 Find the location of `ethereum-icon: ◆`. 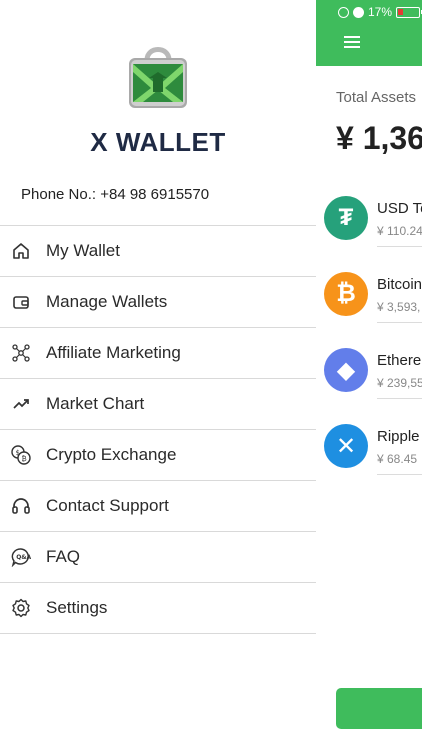

ethereum-icon: ◆ is located at coordinates (346, 370).